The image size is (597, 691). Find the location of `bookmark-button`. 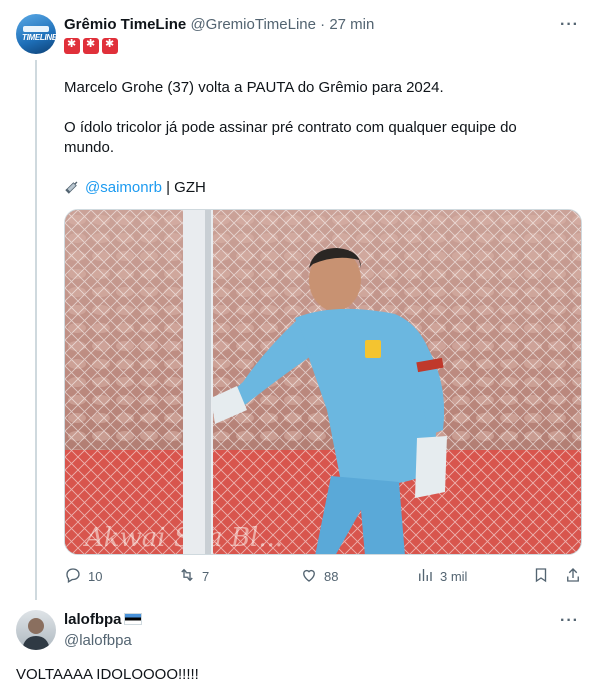

bookmark-button is located at coordinates (541, 576).